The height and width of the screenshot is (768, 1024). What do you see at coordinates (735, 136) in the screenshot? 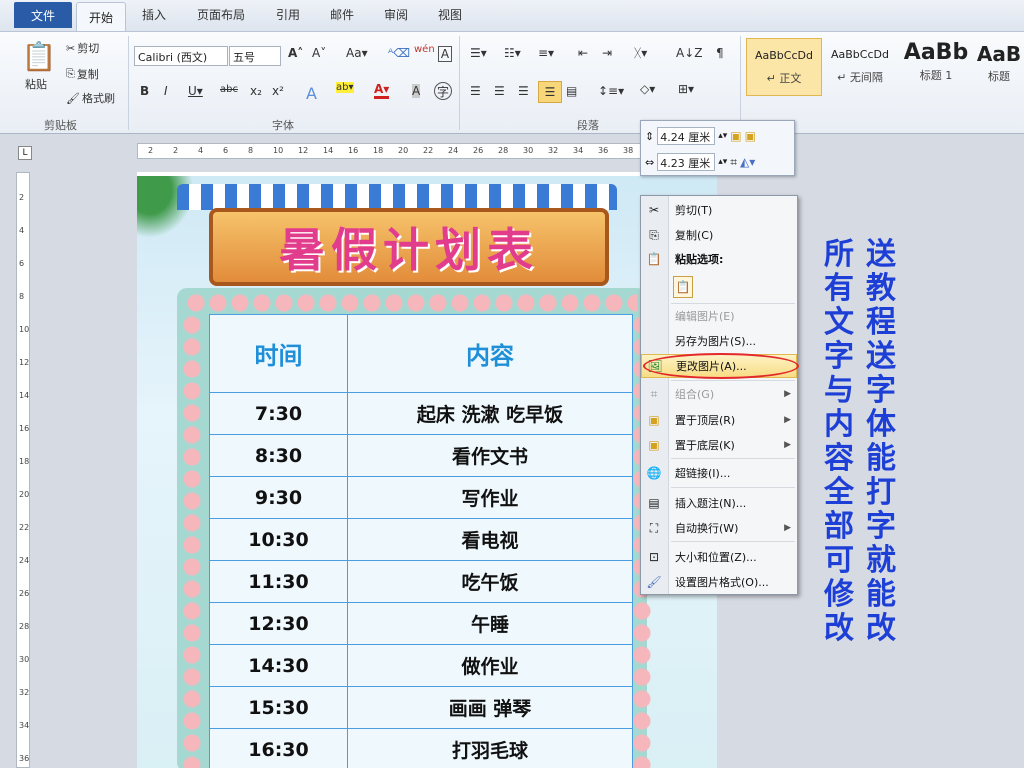
I see `bring-forward-icon: ▣` at bounding box center [735, 136].